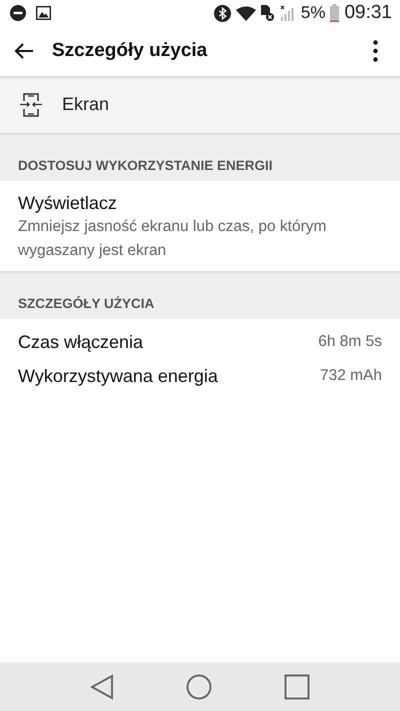 This screenshot has width=400, height=711. What do you see at coordinates (86, 104) in the screenshot?
I see `app-name: Ekran` at bounding box center [86, 104].